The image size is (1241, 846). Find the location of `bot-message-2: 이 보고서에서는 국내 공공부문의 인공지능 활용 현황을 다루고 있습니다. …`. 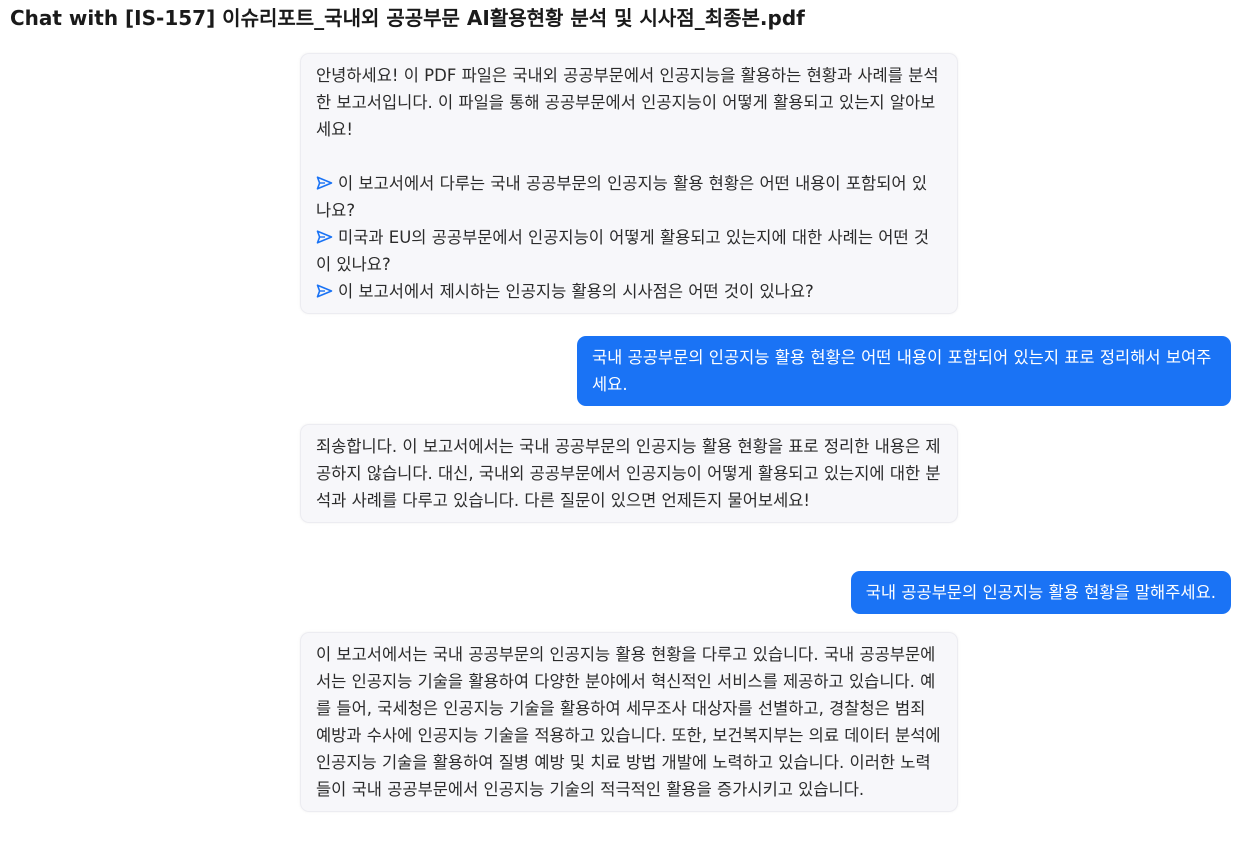

bot-message-2: 이 보고서에서는 국내 공공부문의 인공지능 활용 현황을 다루고 있습니다. … is located at coordinates (629, 722).